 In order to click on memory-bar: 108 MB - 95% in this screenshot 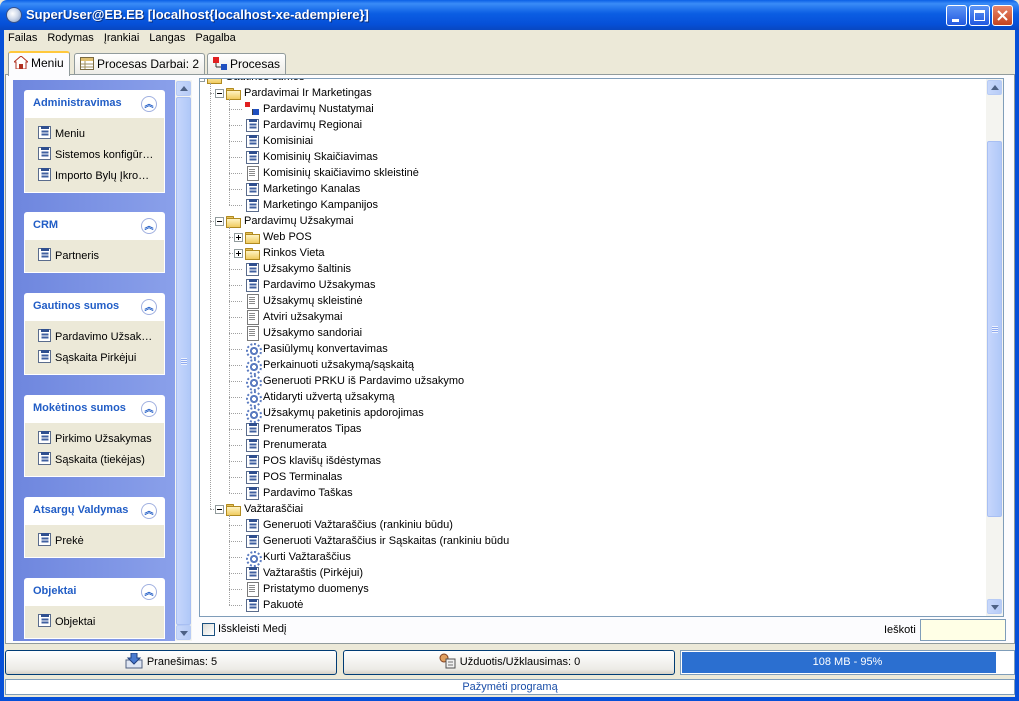, I will do `click(847, 662)`.